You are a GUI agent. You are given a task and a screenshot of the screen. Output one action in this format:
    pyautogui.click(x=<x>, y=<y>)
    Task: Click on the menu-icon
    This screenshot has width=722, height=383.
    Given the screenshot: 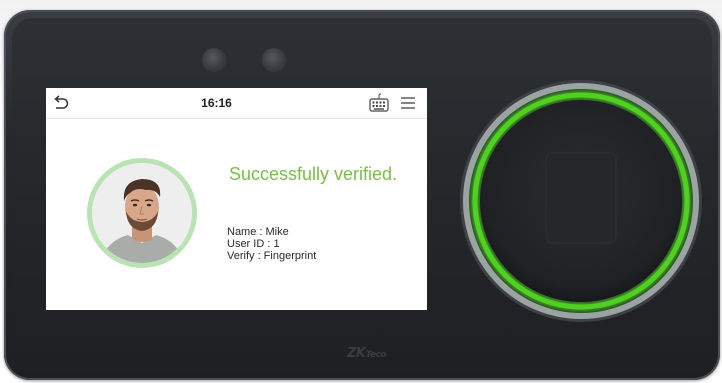 What is the action you would take?
    pyautogui.click(x=408, y=103)
    